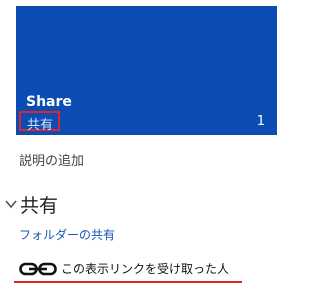 Image resolution: width=320 pixels, height=301 pixels. Describe the element at coordinates (67, 234) in the screenshot. I see `folder-share-link: フォルダーの共有` at that location.